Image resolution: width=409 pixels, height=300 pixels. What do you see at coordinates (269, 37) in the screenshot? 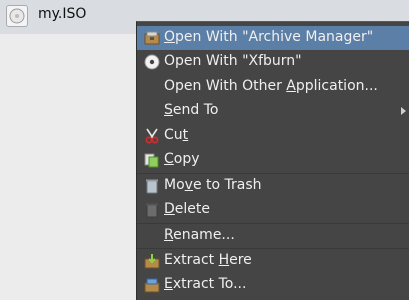
I see `menu-item-label: Open With "Archive Manager"` at bounding box center [269, 37].